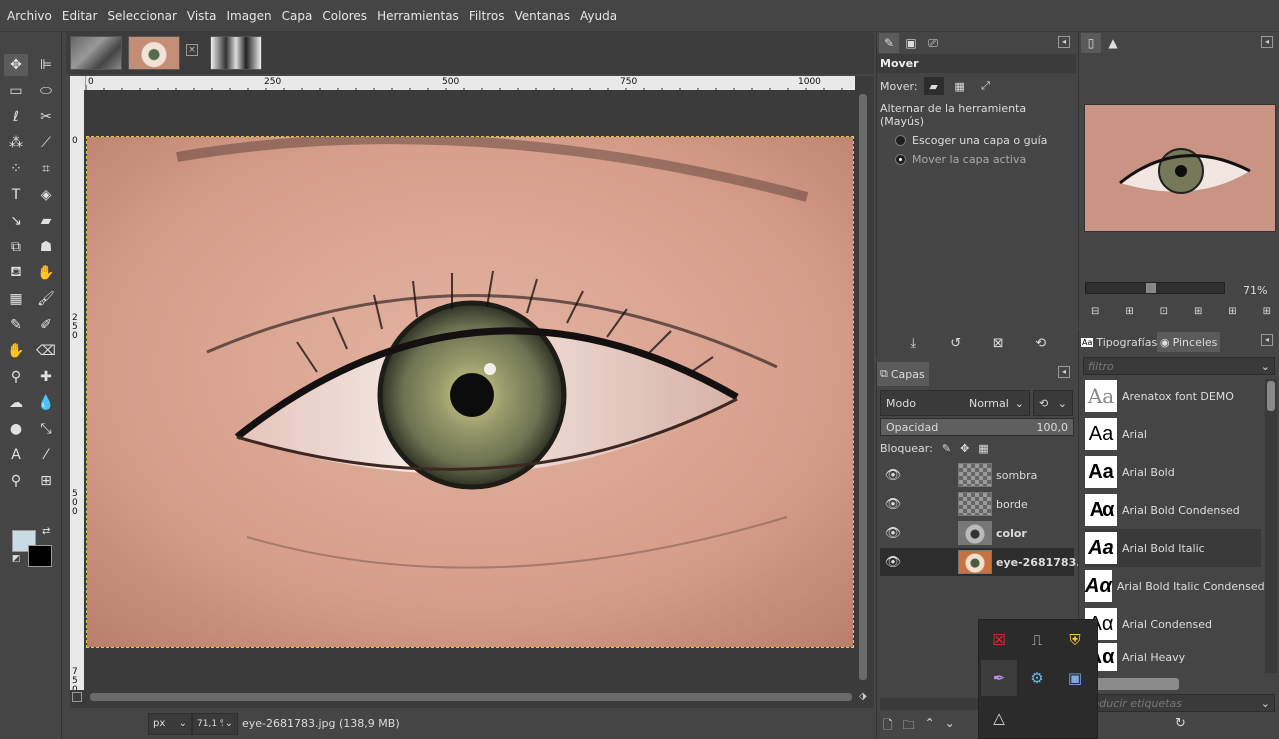 Image resolution: width=1279 pixels, height=739 pixels. I want to click on nav-zoom-handle, so click(1151, 288).